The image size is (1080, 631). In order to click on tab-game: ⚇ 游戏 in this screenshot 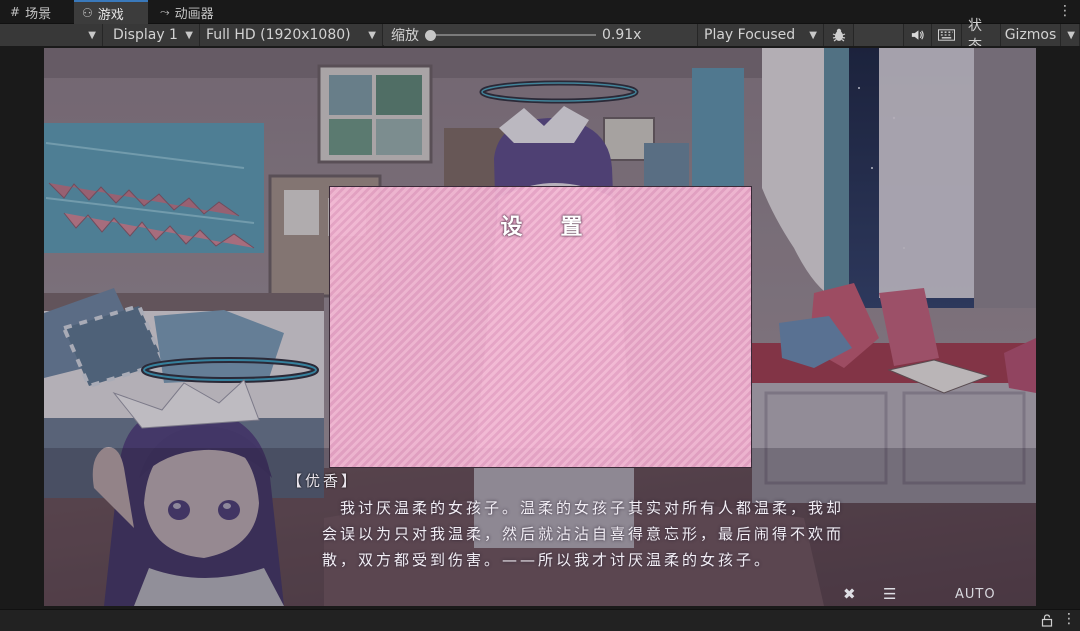, I will do `click(111, 12)`.